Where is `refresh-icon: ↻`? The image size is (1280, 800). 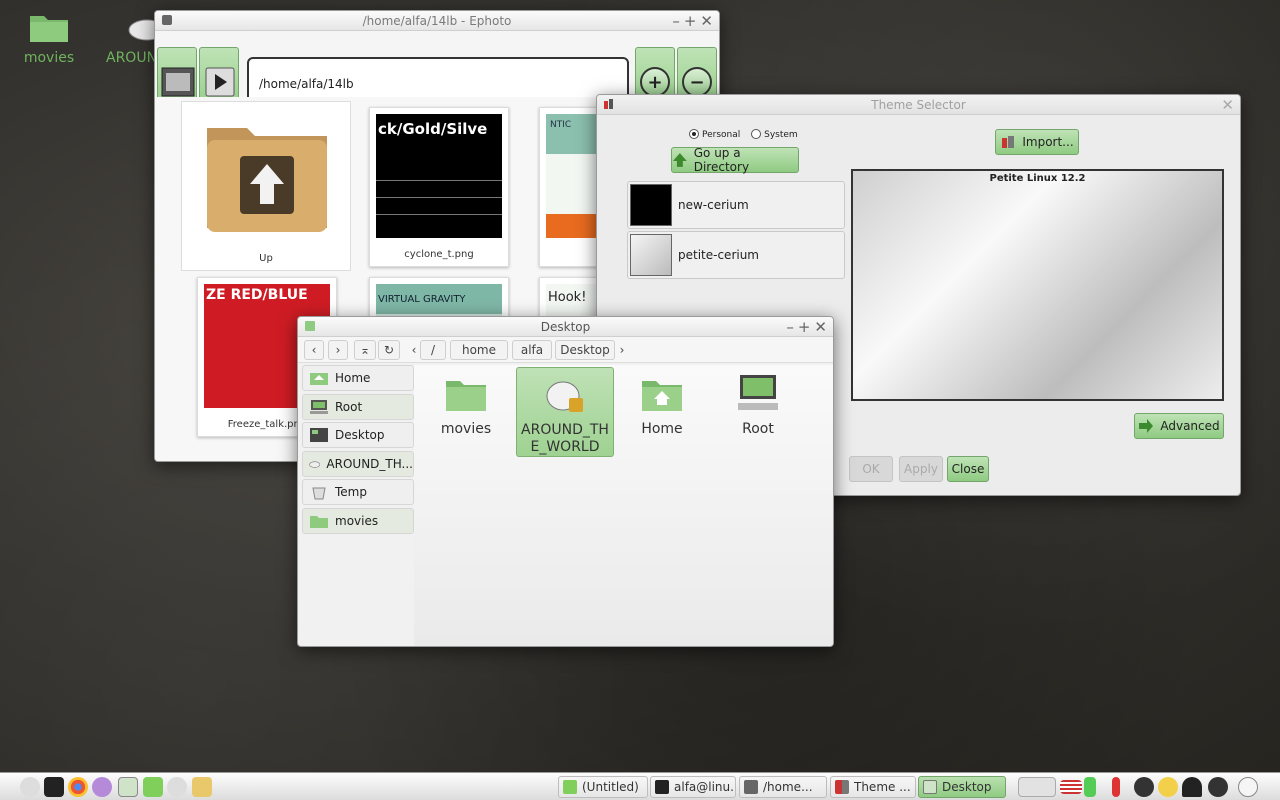 refresh-icon: ↻ is located at coordinates (389, 350).